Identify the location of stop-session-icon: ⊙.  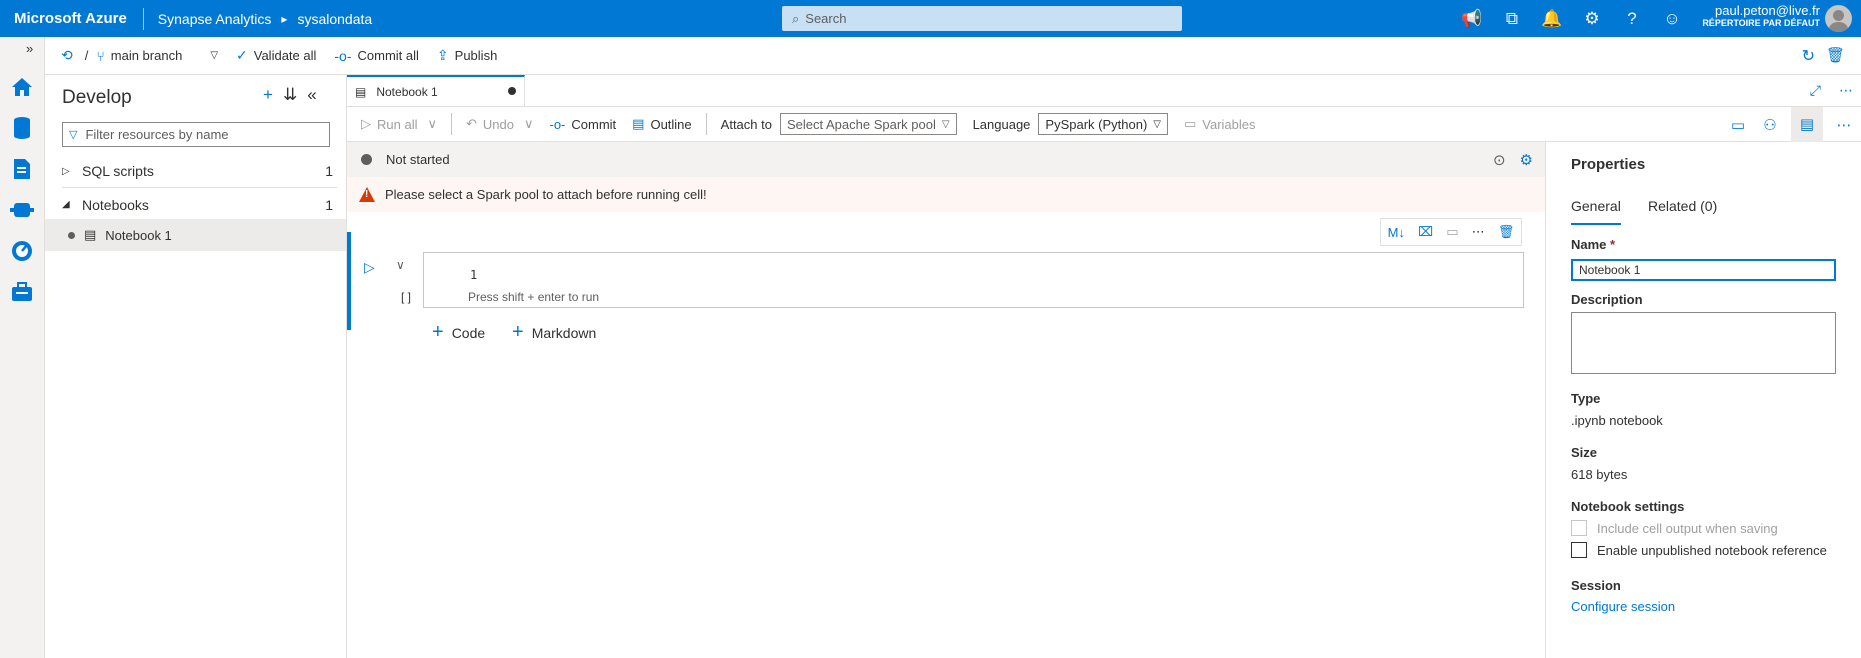
(1499, 160).